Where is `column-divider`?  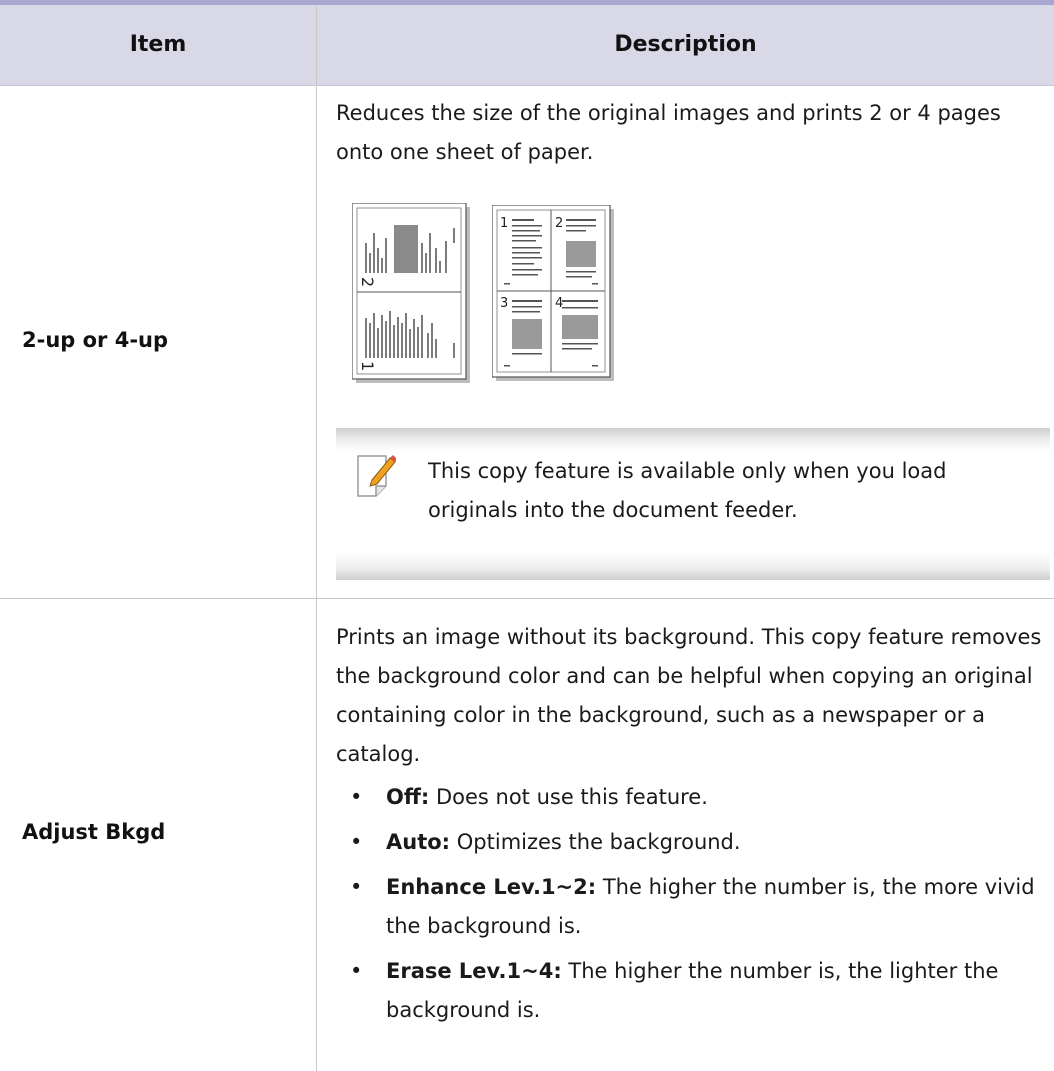
column-divider is located at coordinates (316, 538).